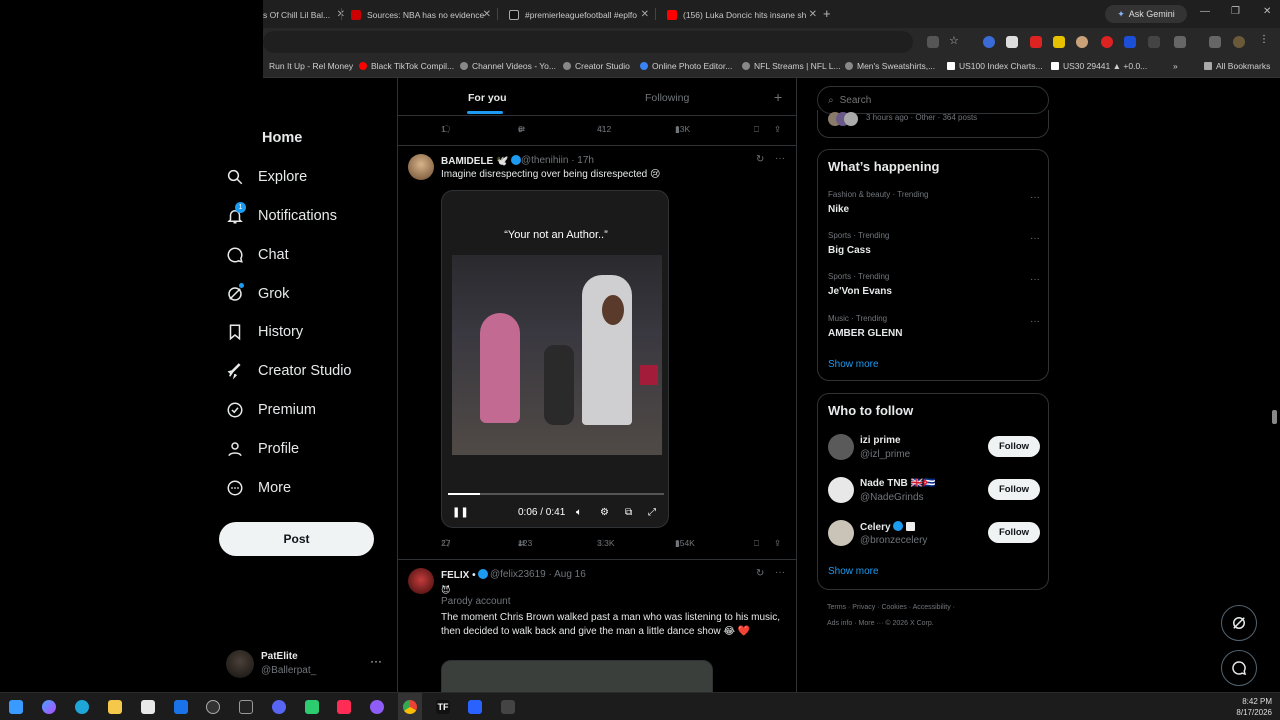 This screenshot has height=720, width=1280. Describe the element at coordinates (312, 707) in the screenshot. I see `capcut-icon` at that location.